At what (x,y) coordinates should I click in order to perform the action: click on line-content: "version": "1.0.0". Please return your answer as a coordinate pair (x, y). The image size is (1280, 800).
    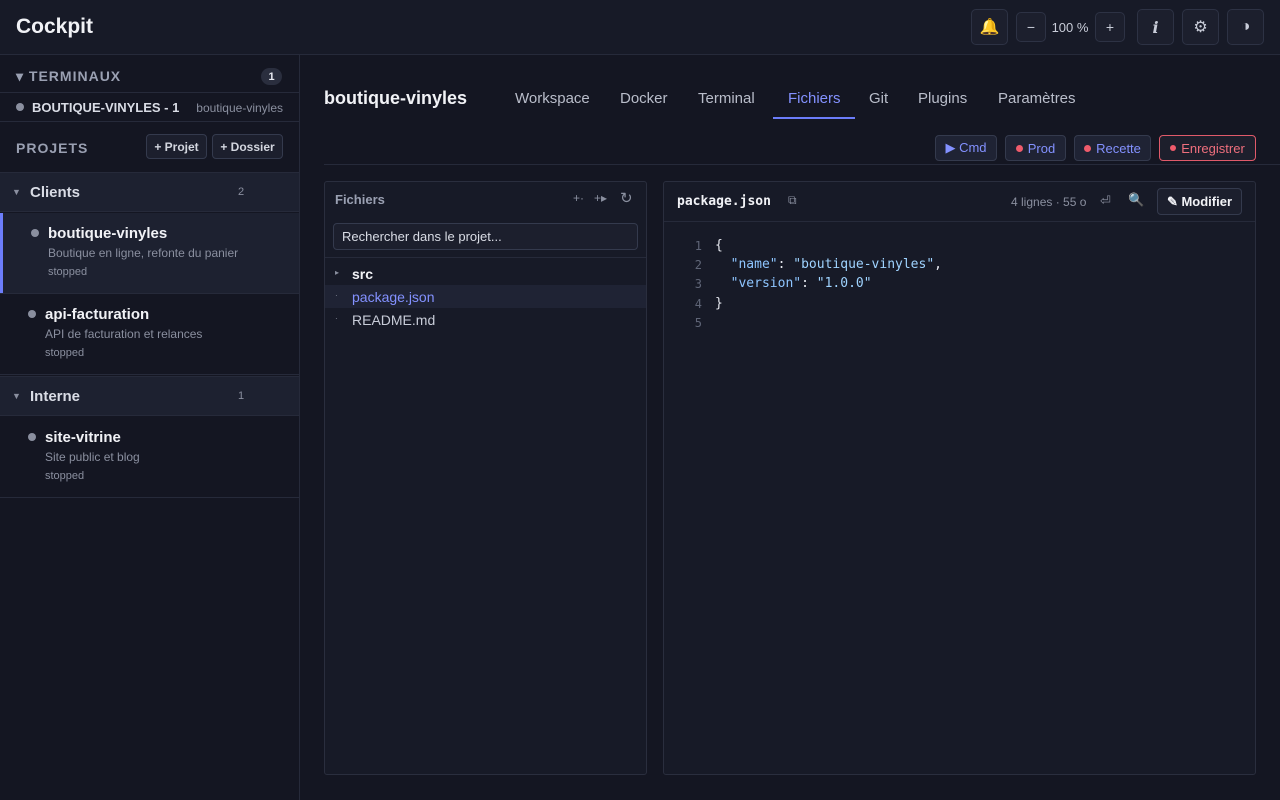
    Looking at the image, I should click on (801, 284).